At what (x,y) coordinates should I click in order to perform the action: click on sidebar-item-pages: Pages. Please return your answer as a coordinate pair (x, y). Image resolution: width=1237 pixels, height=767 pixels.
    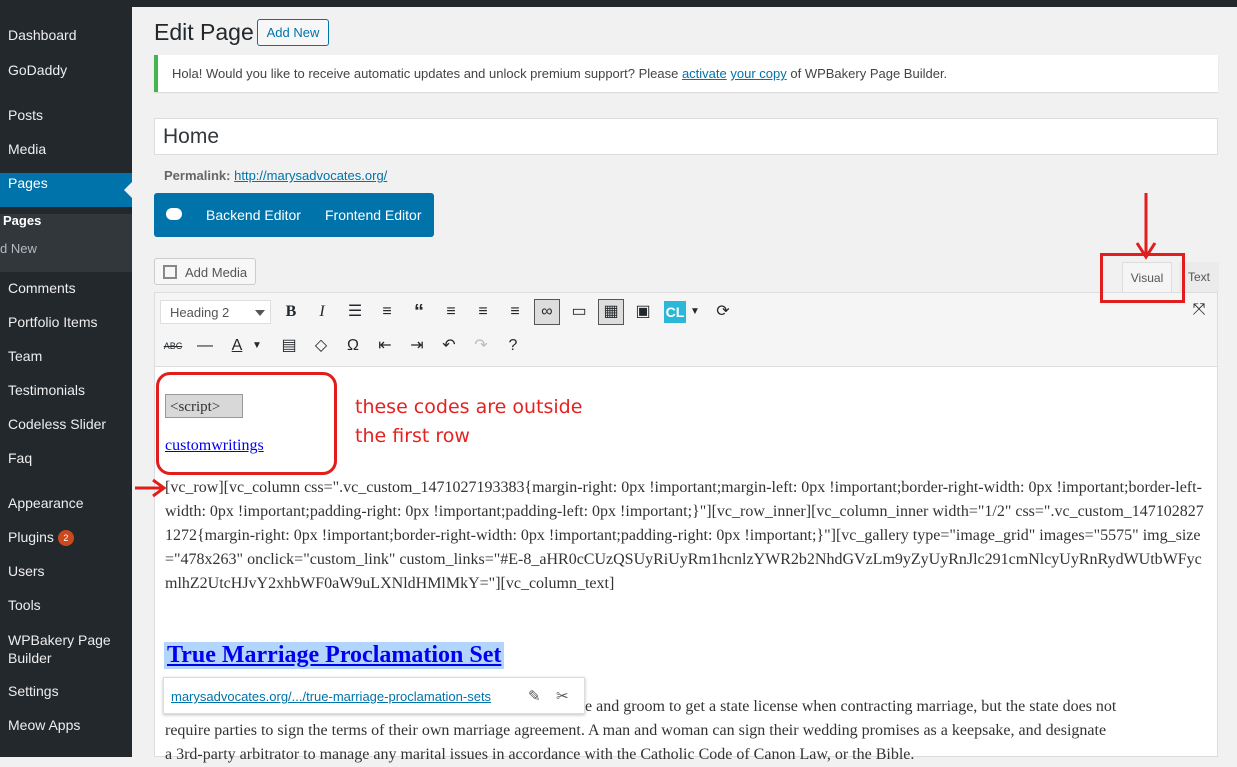
    Looking at the image, I should click on (28, 183).